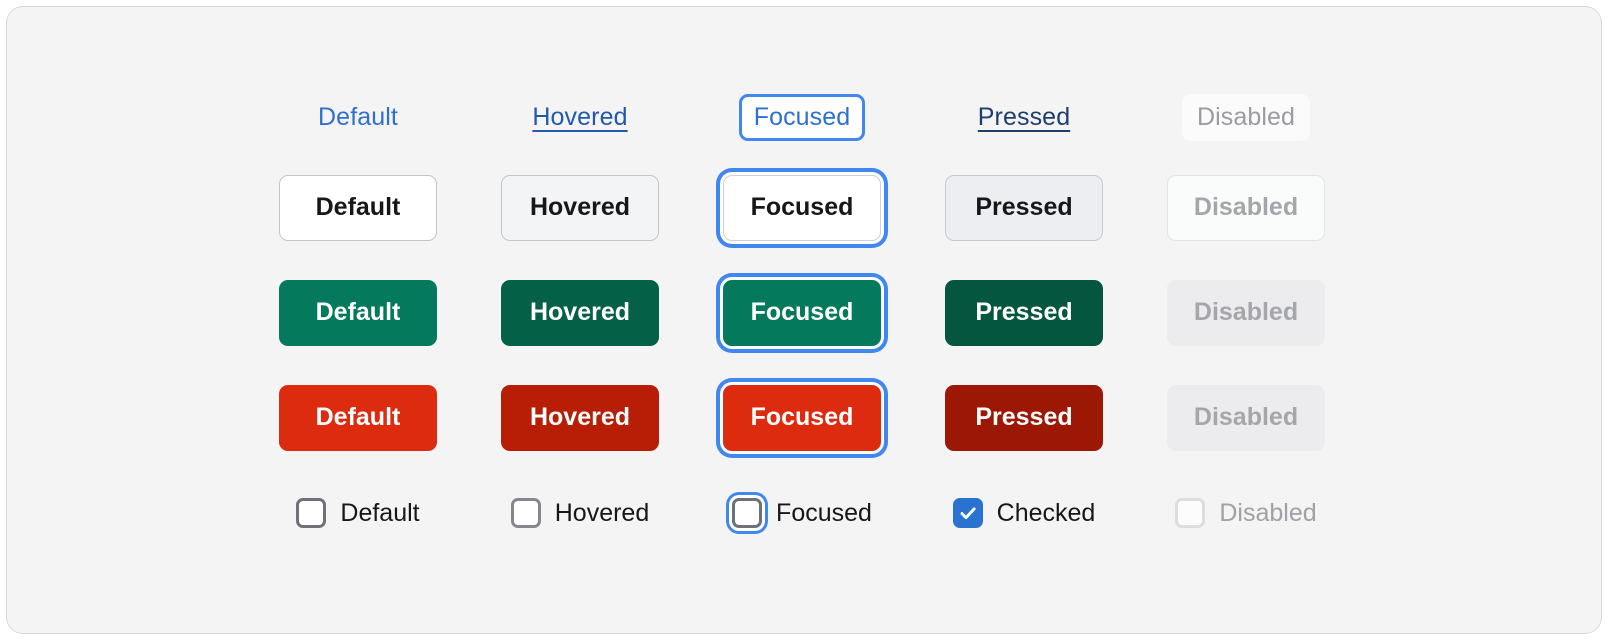  I want to click on link-focused: Focused, so click(802, 117).